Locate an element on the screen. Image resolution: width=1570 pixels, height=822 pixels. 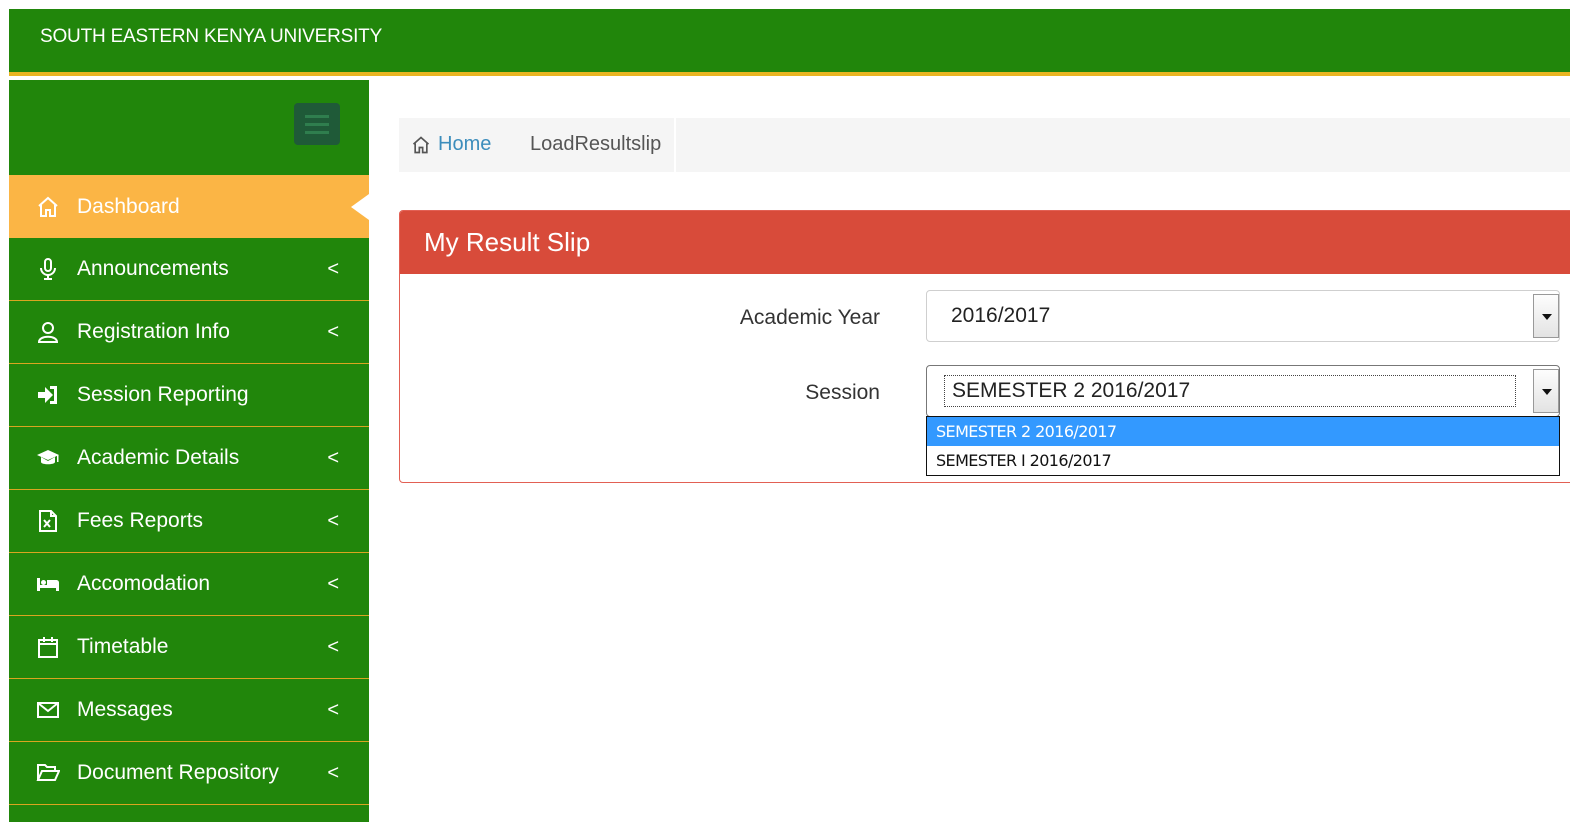
sidebar-item-messages: Messages < is located at coordinates (189, 710).